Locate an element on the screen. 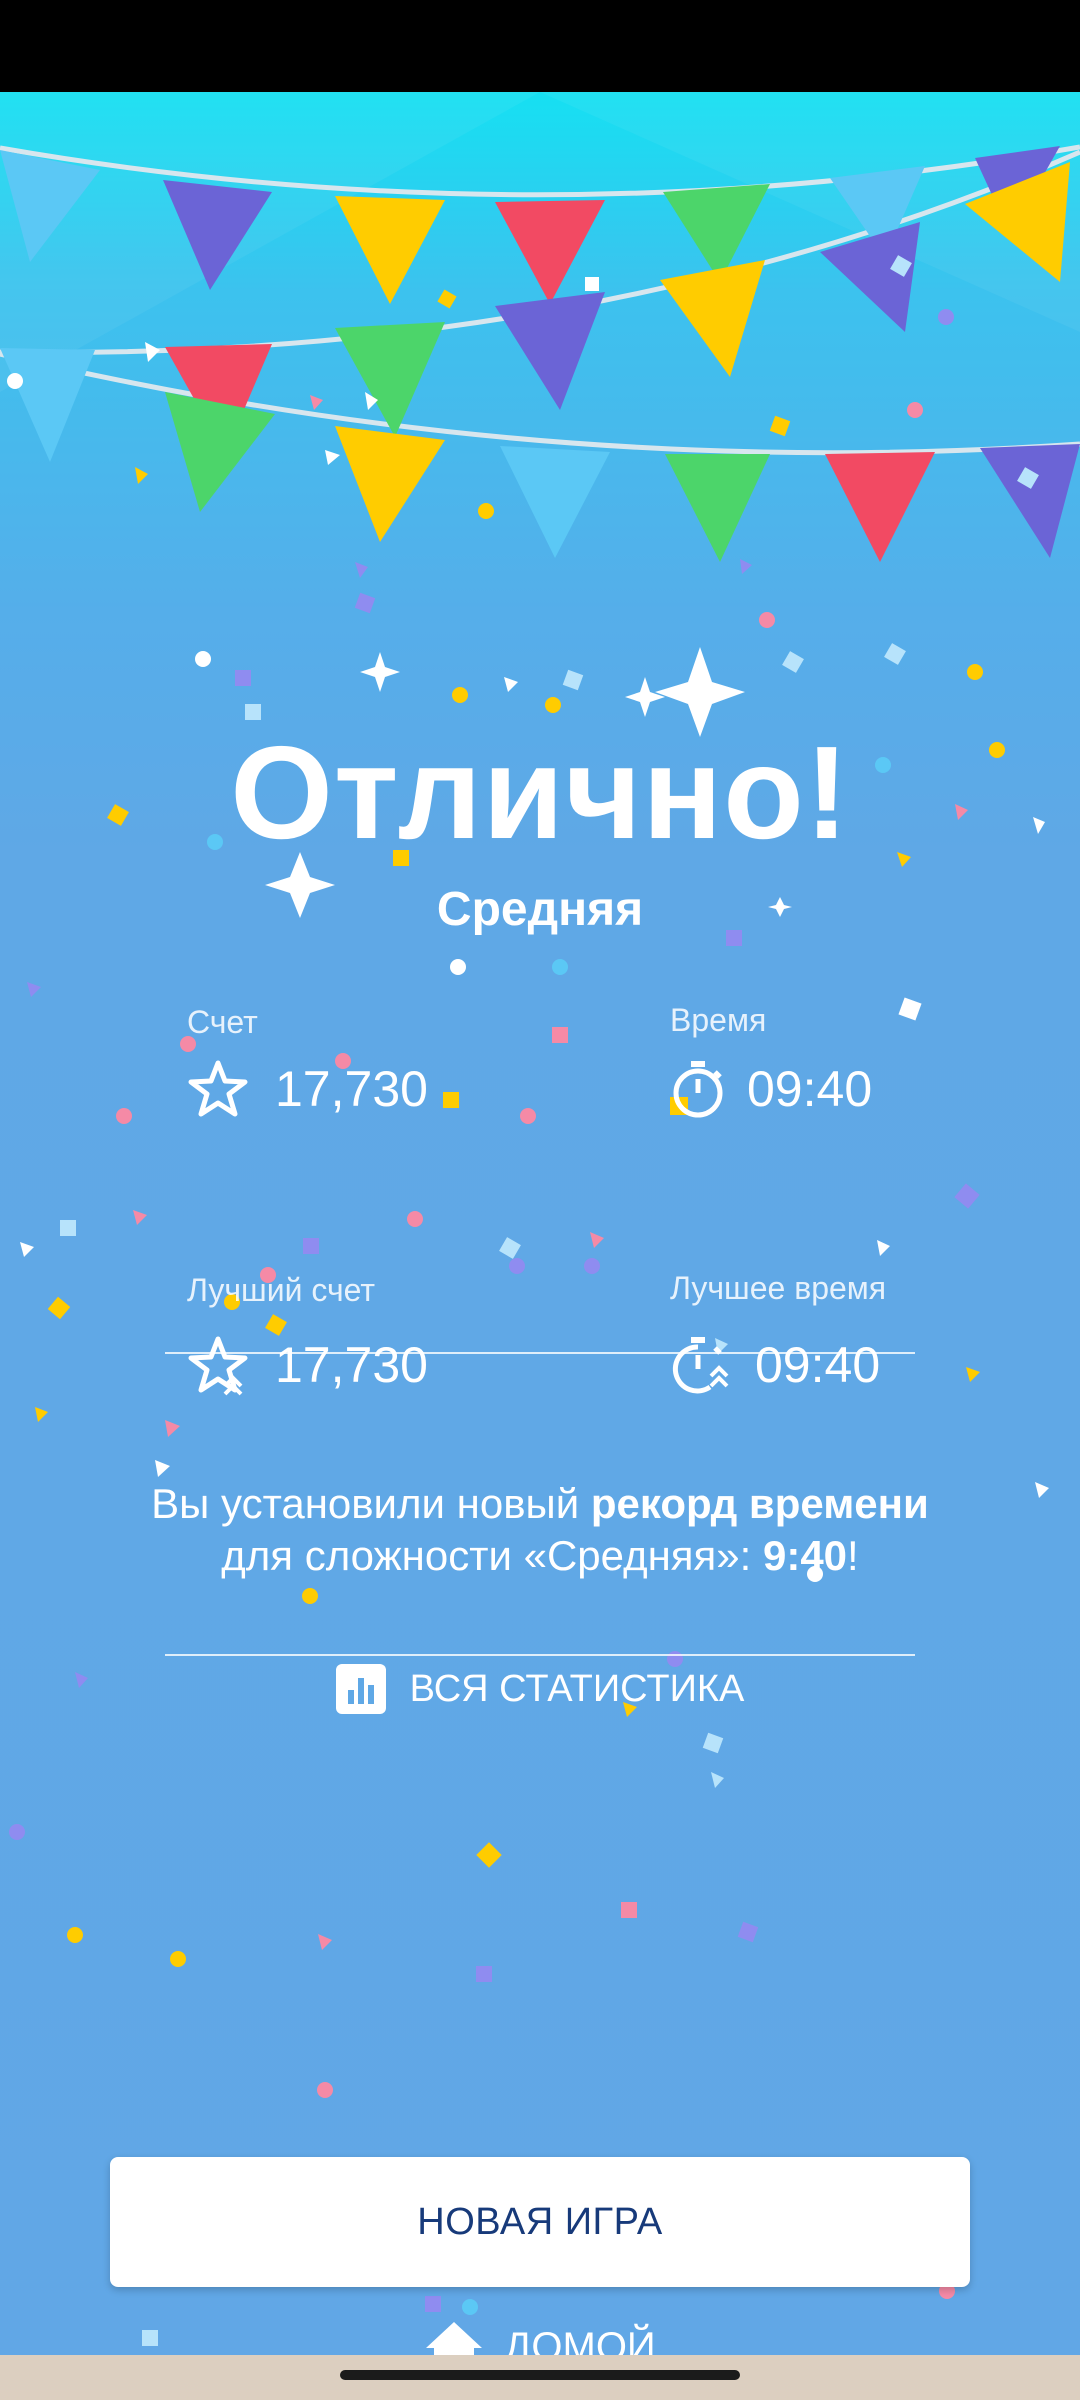 The width and height of the screenshot is (1080, 2400). best-time-value: 09:40 is located at coordinates (818, 1365).